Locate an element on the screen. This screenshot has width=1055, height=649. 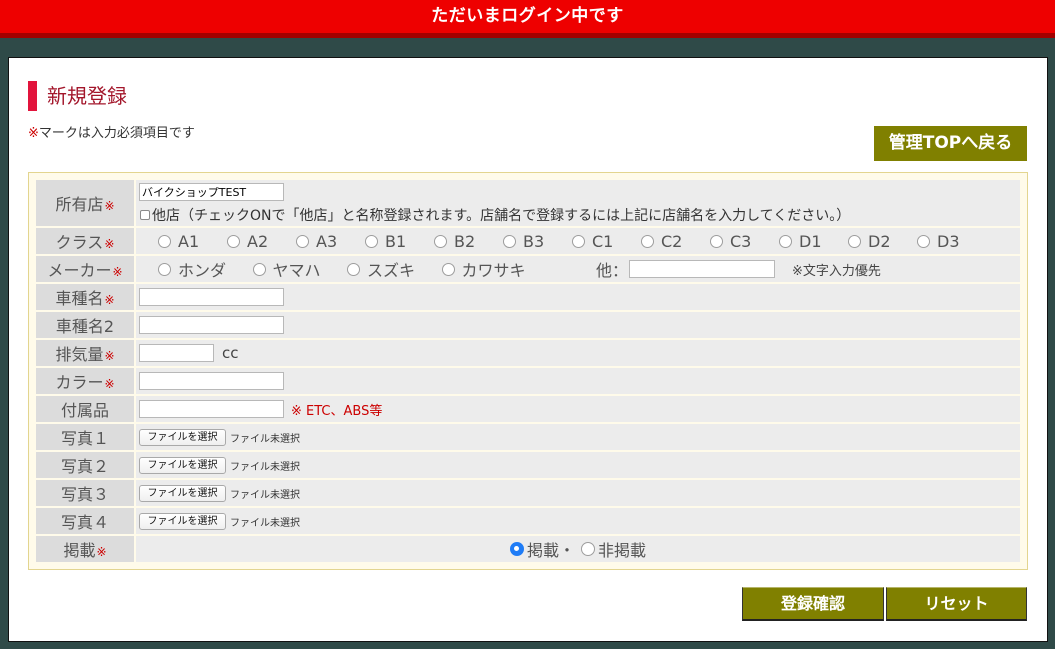
maker-option-suzuki: スズキ is located at coordinates (394, 269).